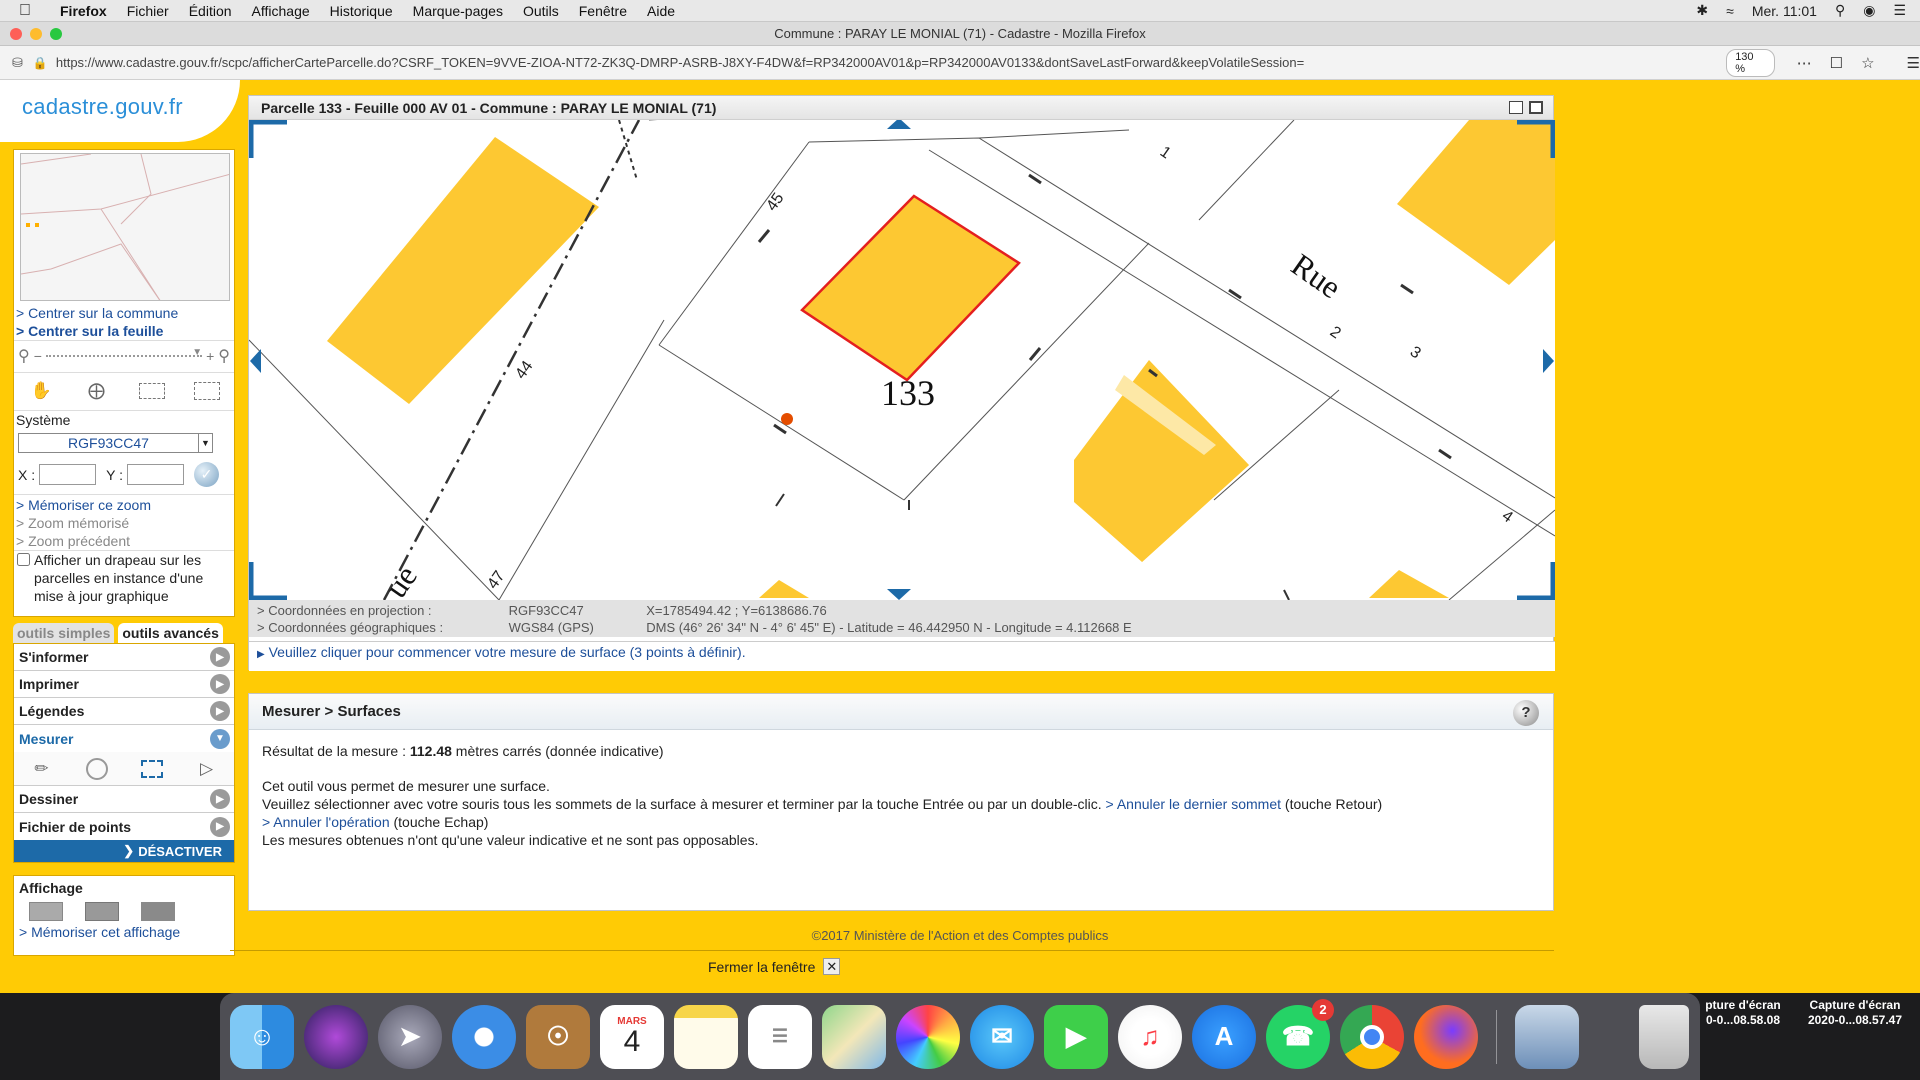  I want to click on messages-icon: ✉, so click(1002, 1036).